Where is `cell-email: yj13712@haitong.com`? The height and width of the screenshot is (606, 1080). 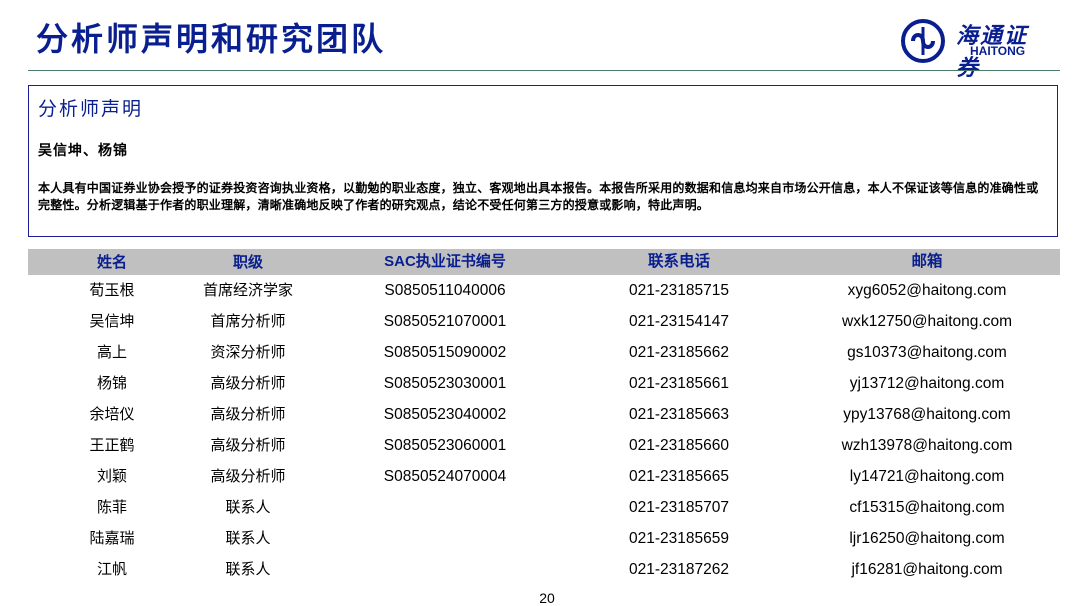
cell-email: yj13712@haitong.com is located at coordinates (927, 383).